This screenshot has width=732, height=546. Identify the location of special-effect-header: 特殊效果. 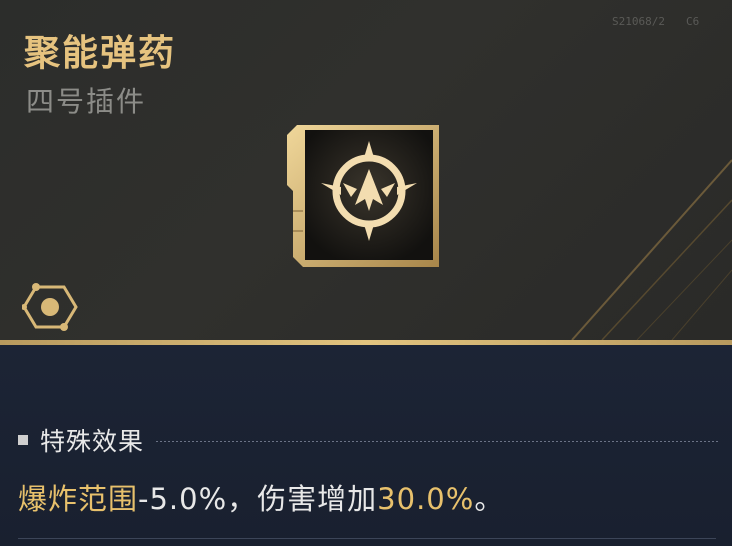
(368, 440).